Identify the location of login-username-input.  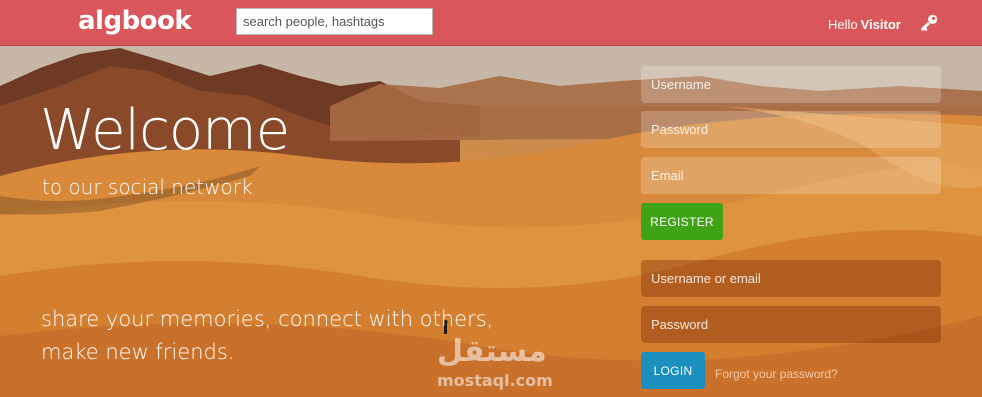
(791, 278).